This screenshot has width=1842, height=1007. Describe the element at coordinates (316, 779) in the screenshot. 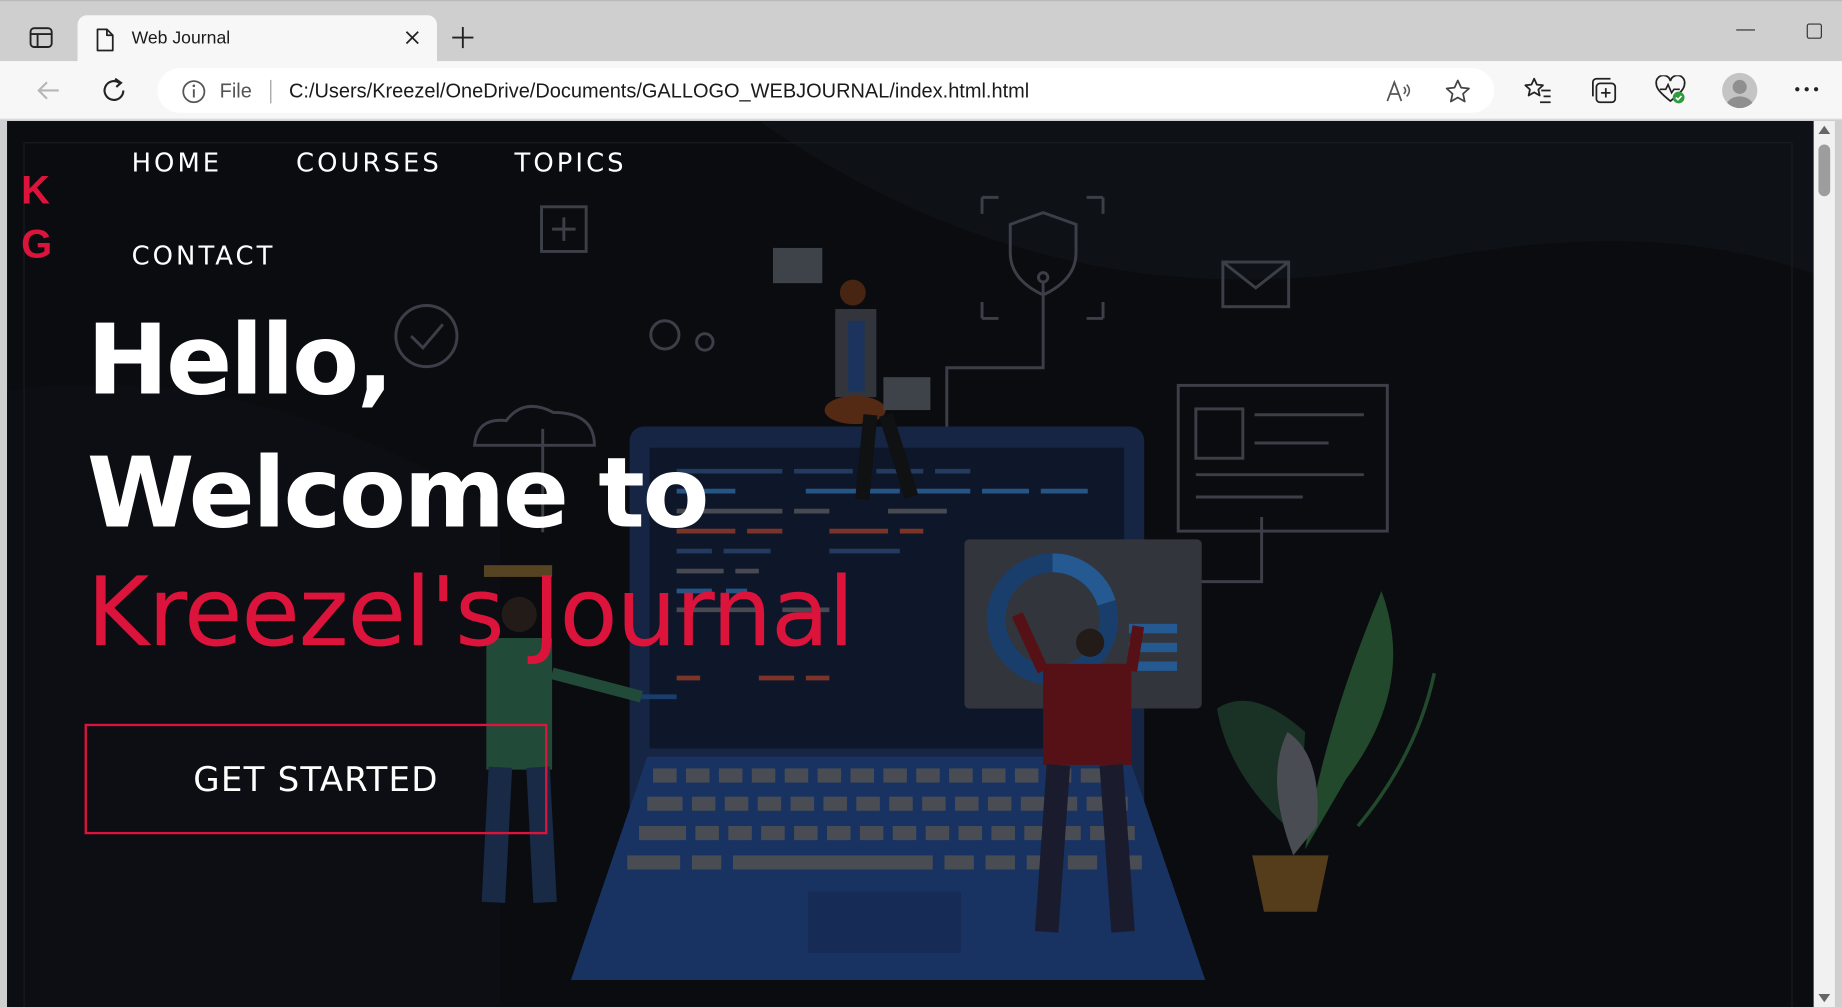

I see `get-started-button: GET STARTED` at that location.